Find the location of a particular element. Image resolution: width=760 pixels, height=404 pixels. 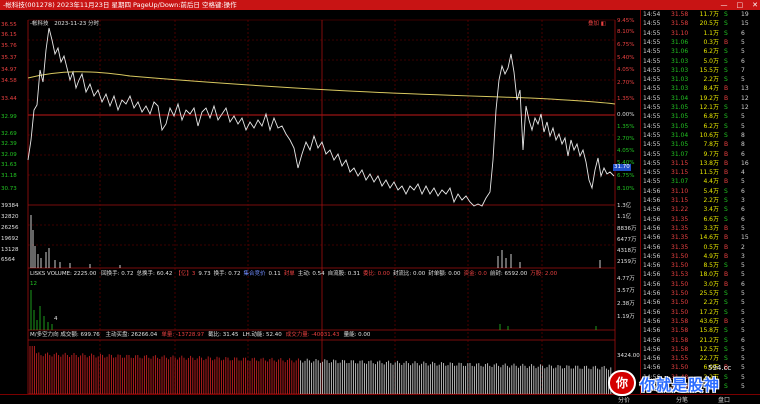

tick-volume: 17.2万 is located at coordinates (709, 312).